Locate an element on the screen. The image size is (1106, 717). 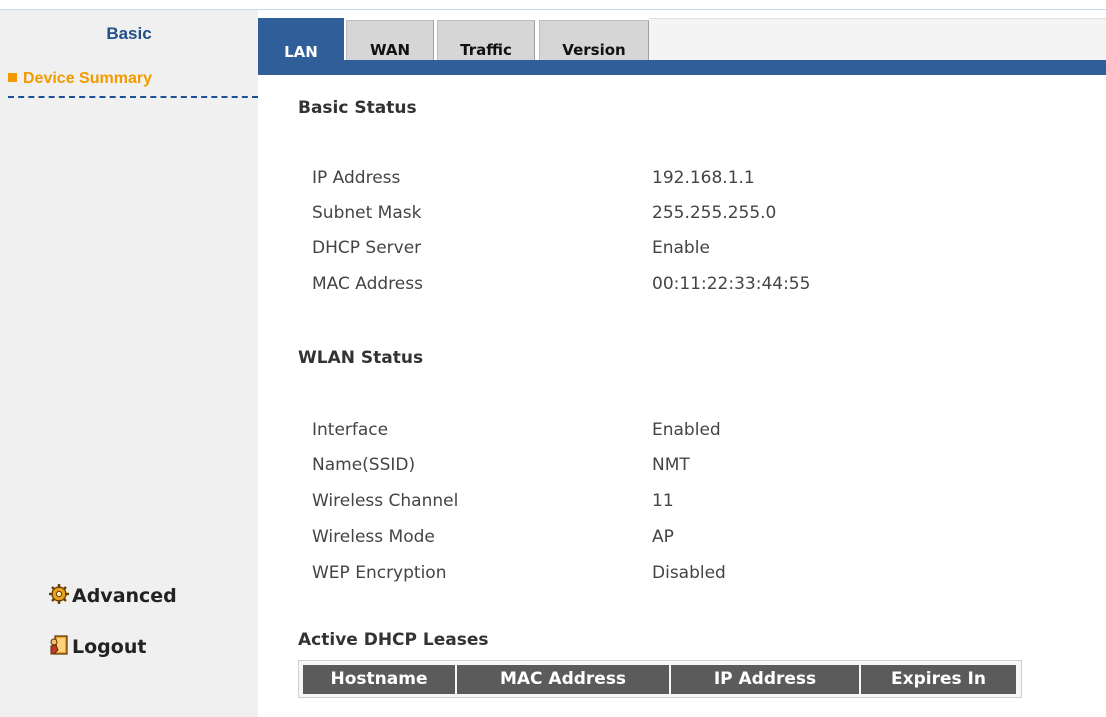
wireless-channel-label: Wireless Channel is located at coordinates (385, 501).